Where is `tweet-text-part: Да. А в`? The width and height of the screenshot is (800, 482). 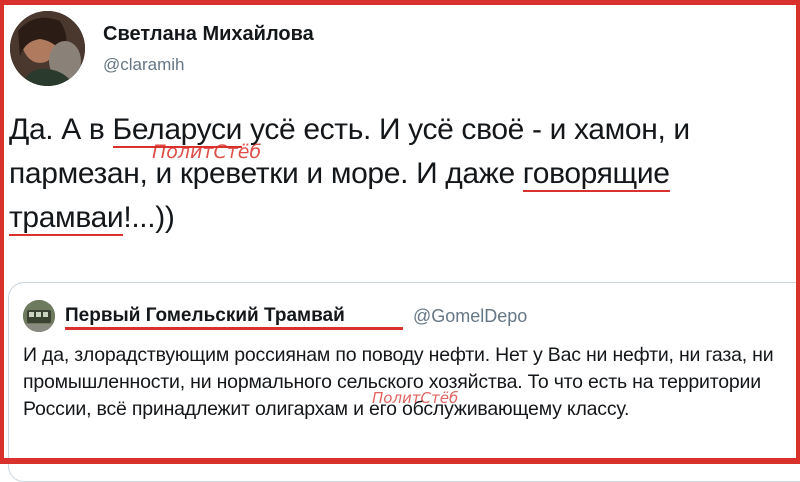
tweet-text-part: Да. А в is located at coordinates (61, 129).